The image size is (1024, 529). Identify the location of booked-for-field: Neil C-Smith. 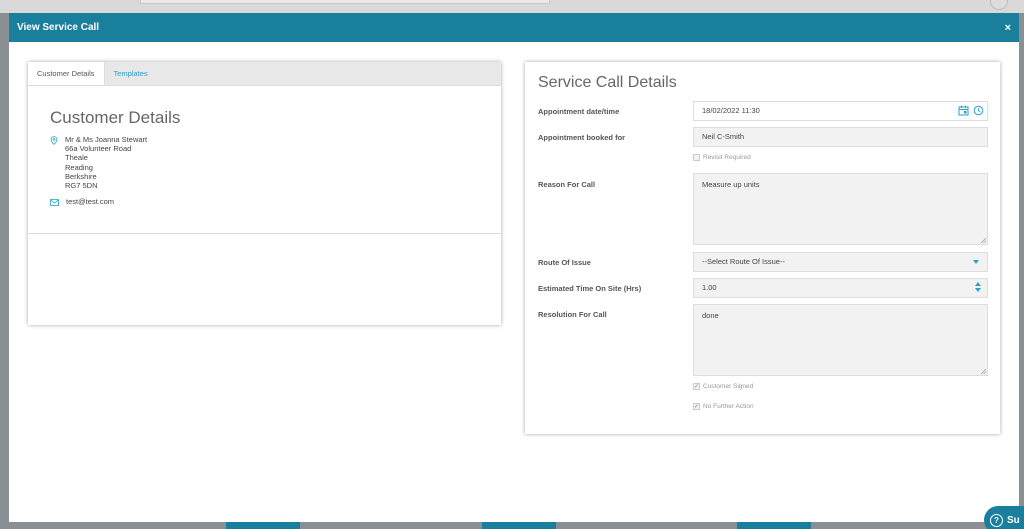
(840, 137).